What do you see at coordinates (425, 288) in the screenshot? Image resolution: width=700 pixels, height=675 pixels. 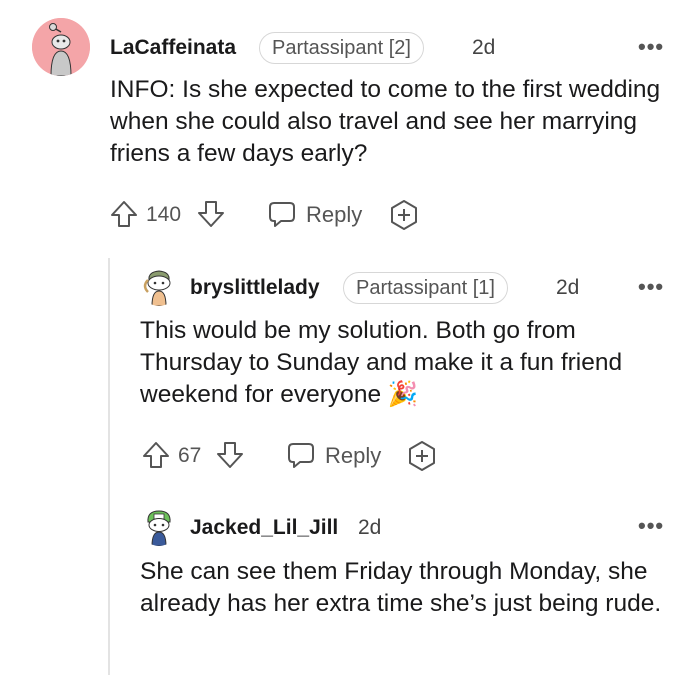 I see `user-flair: Partassipant [1]` at bounding box center [425, 288].